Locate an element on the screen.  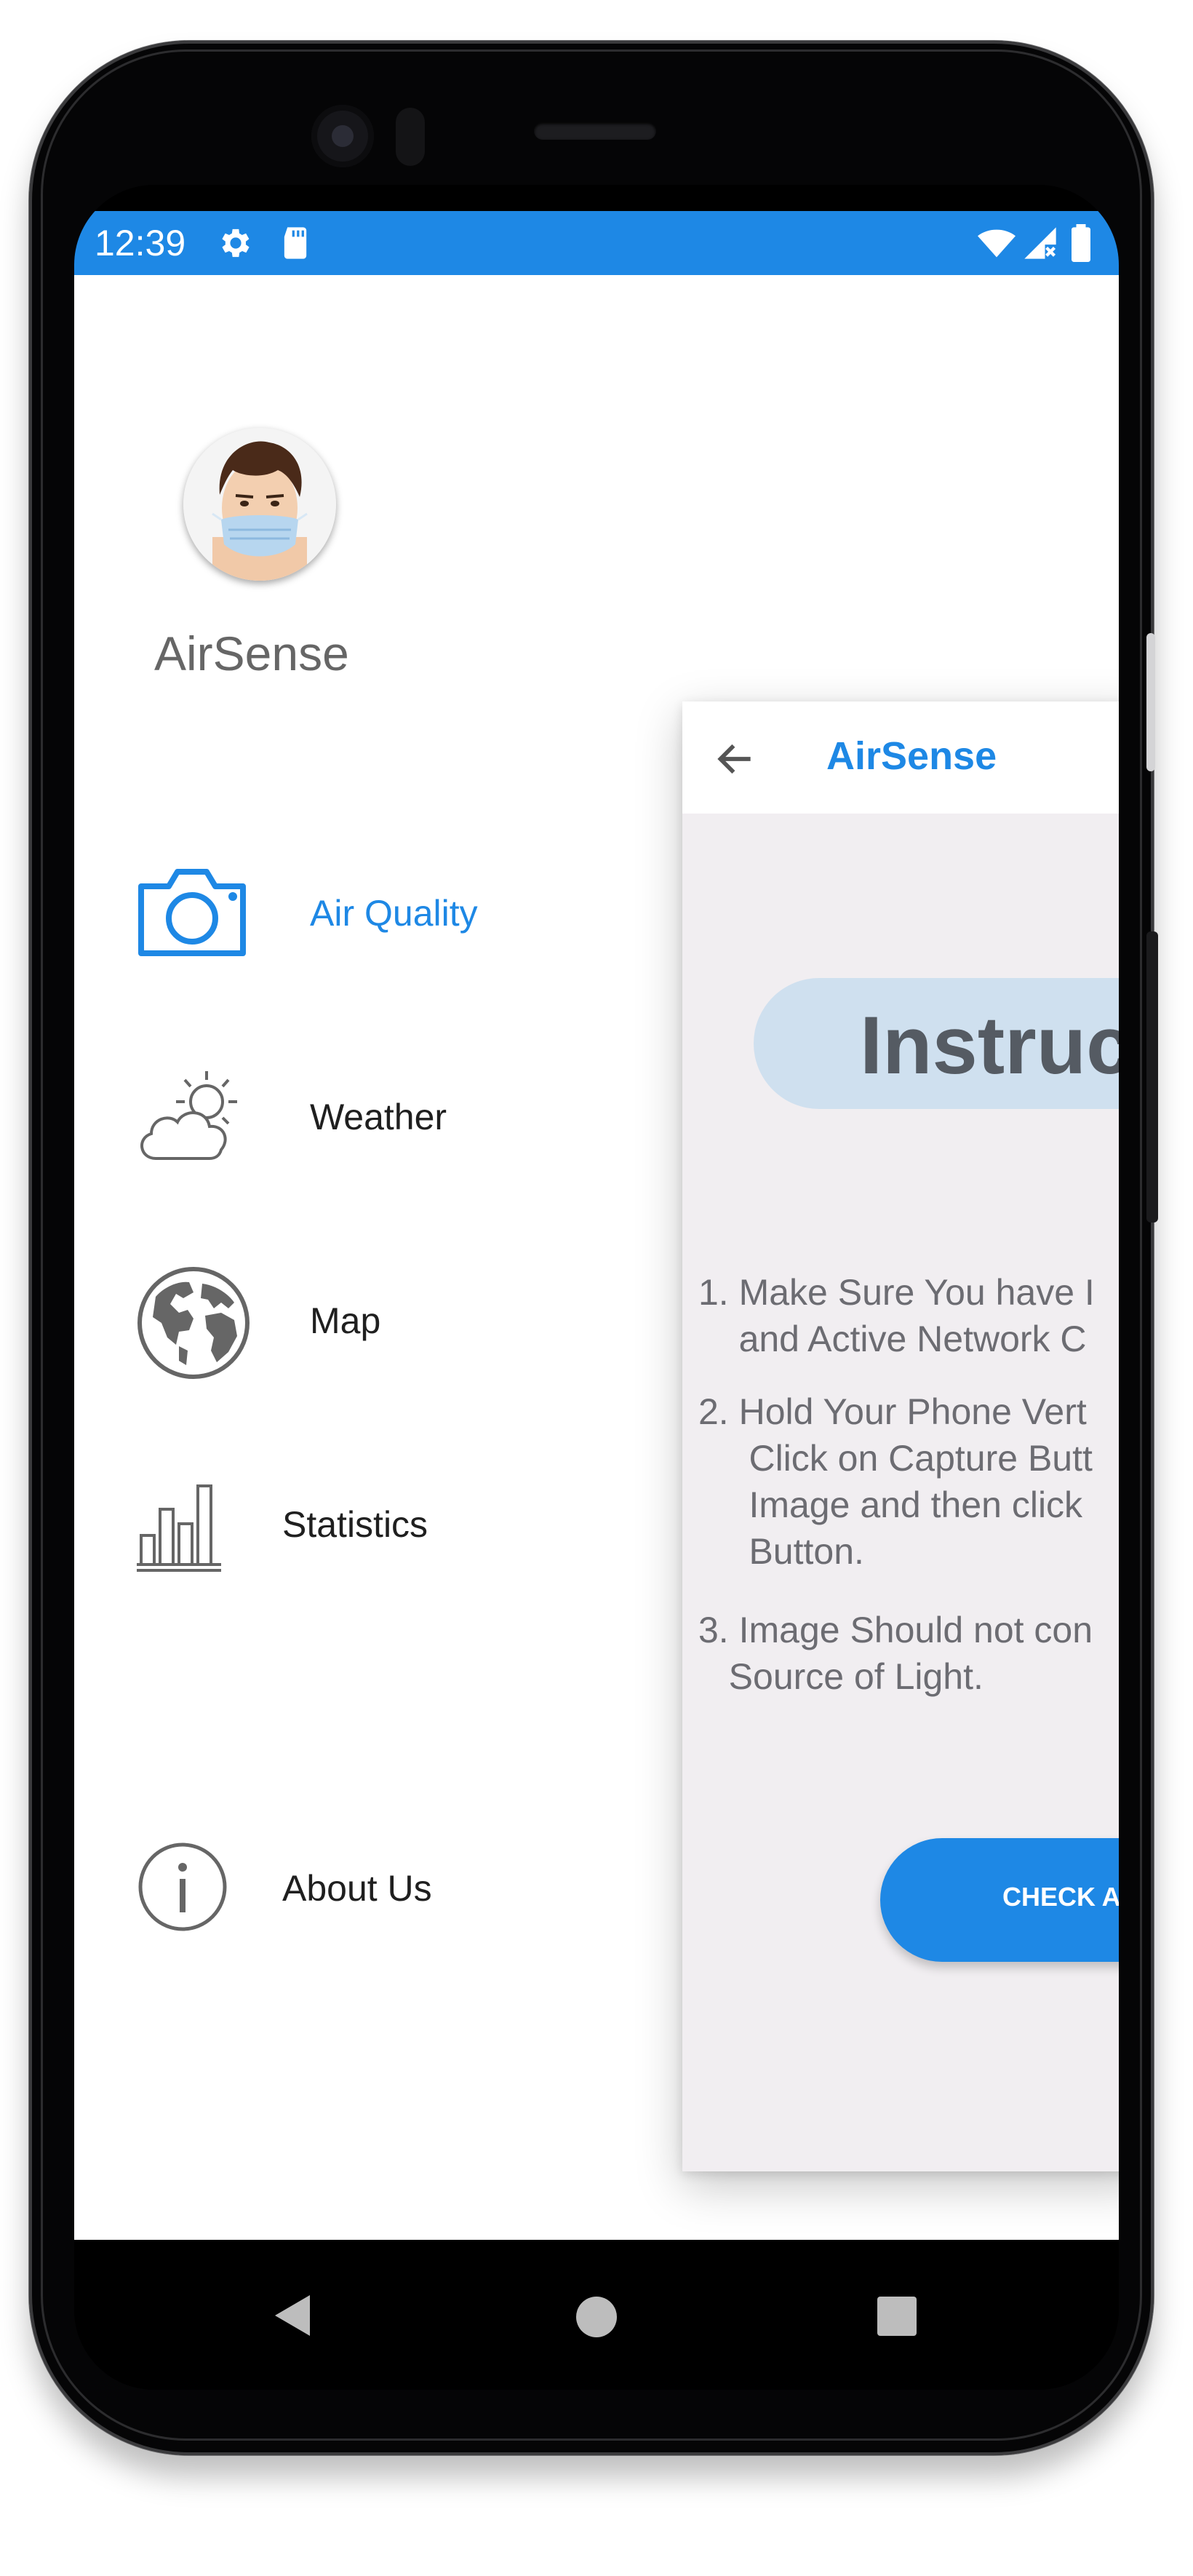
nav-item-weather: Weather is located at coordinates (379, 1115).